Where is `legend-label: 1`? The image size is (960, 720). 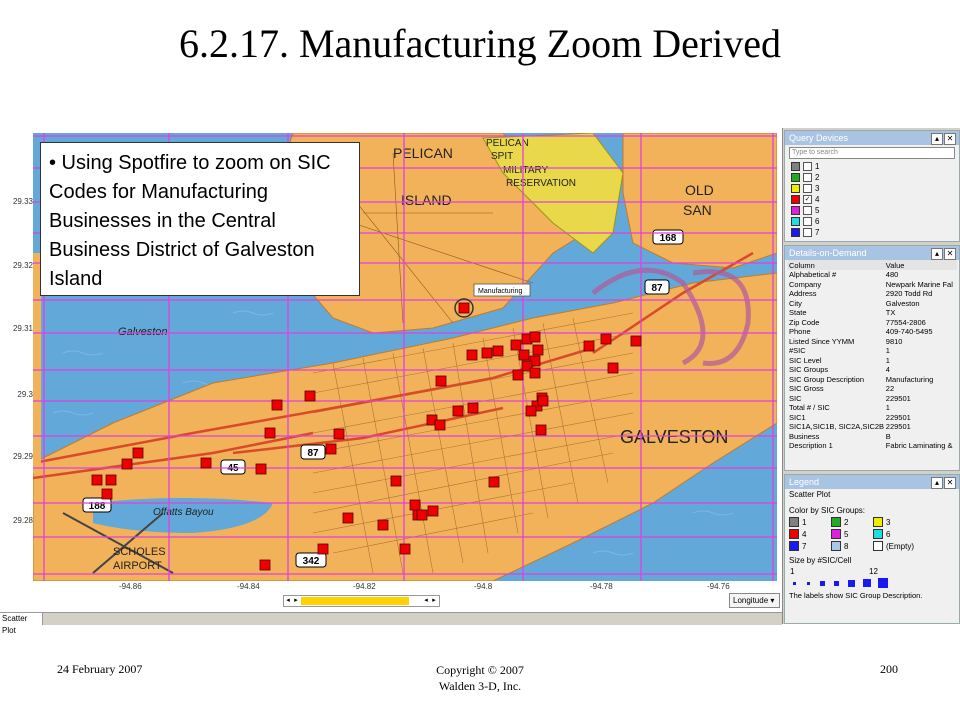 legend-label: 1 is located at coordinates (804, 522).